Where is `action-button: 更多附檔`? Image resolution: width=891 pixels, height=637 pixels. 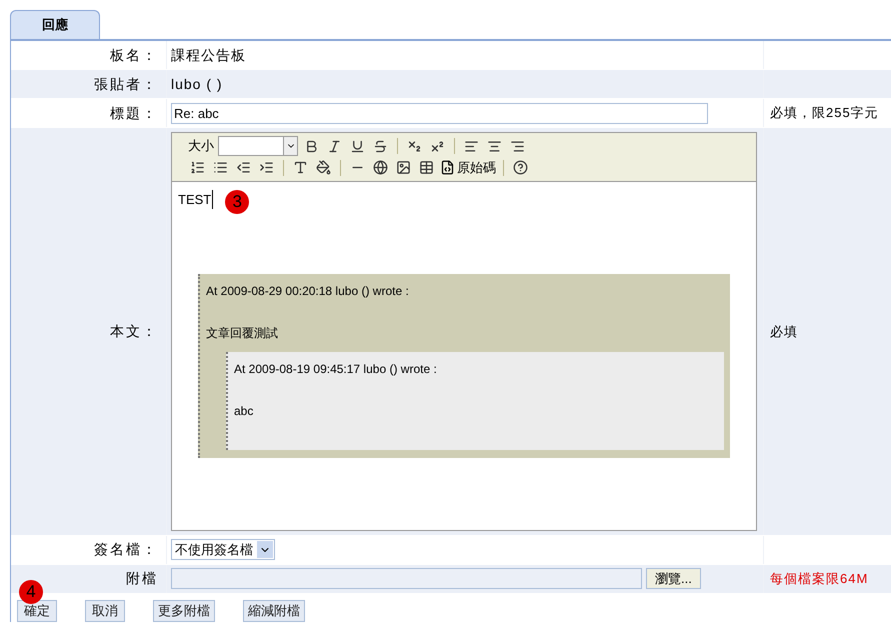 action-button: 更多附檔 is located at coordinates (184, 611).